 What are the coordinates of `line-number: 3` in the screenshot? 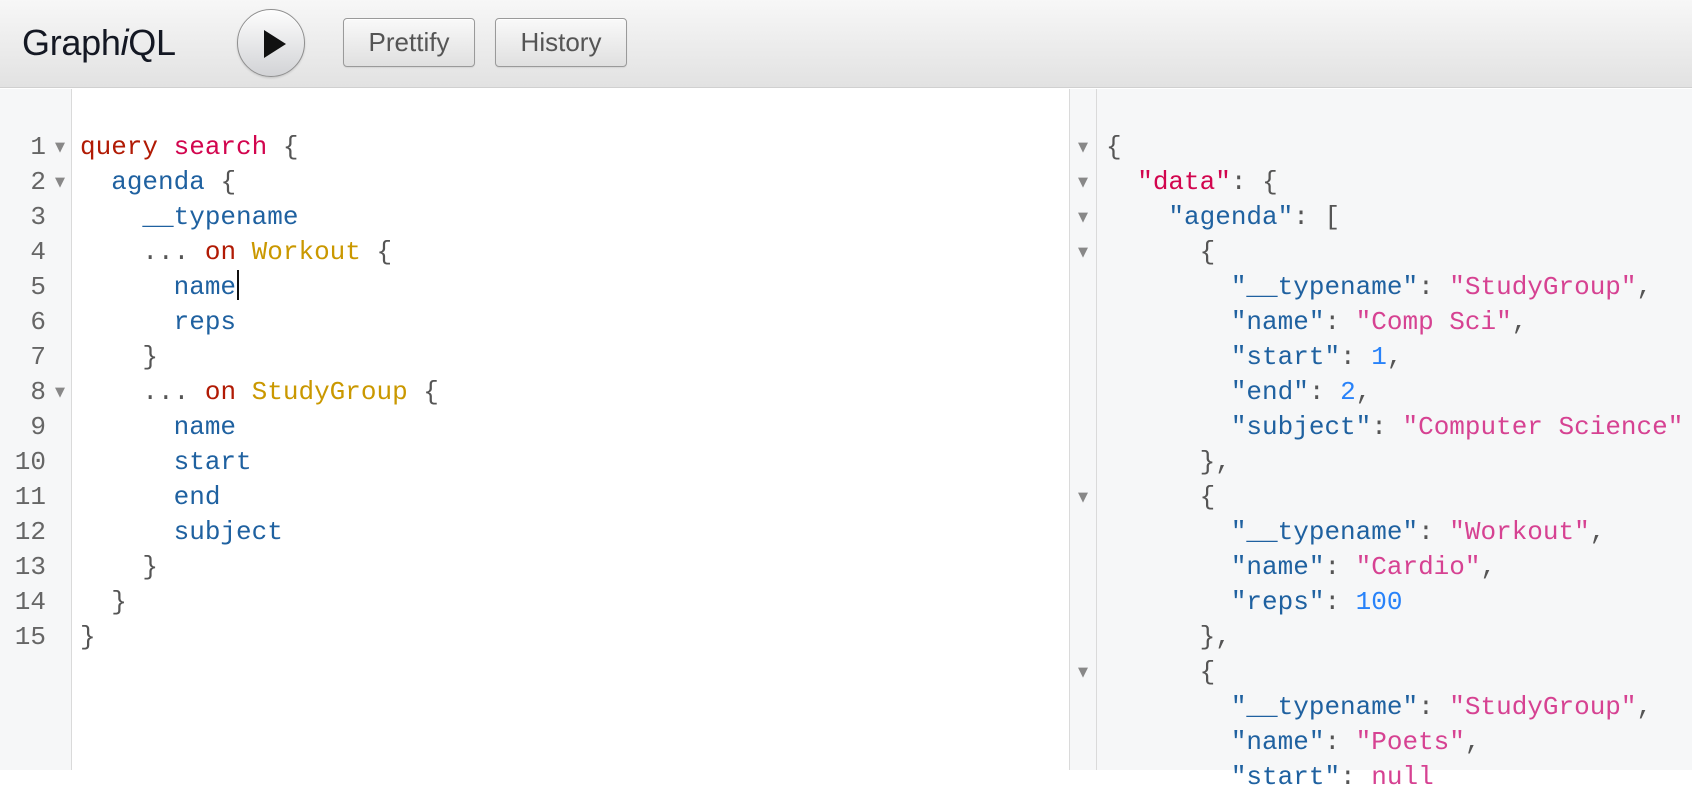 It's located at (38, 217).